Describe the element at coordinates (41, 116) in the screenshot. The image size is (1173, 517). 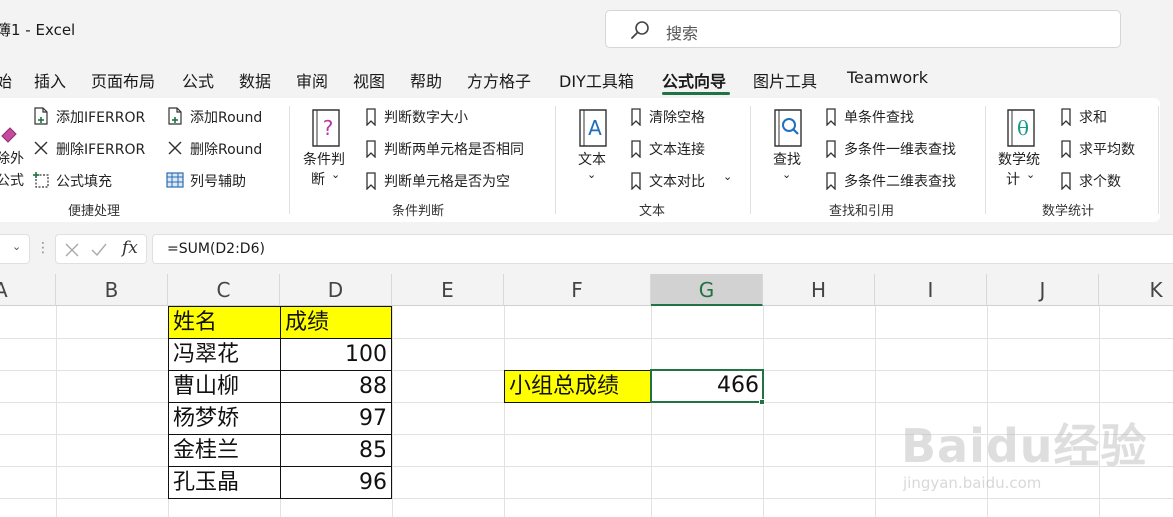
I see `add-doc-icon` at that location.